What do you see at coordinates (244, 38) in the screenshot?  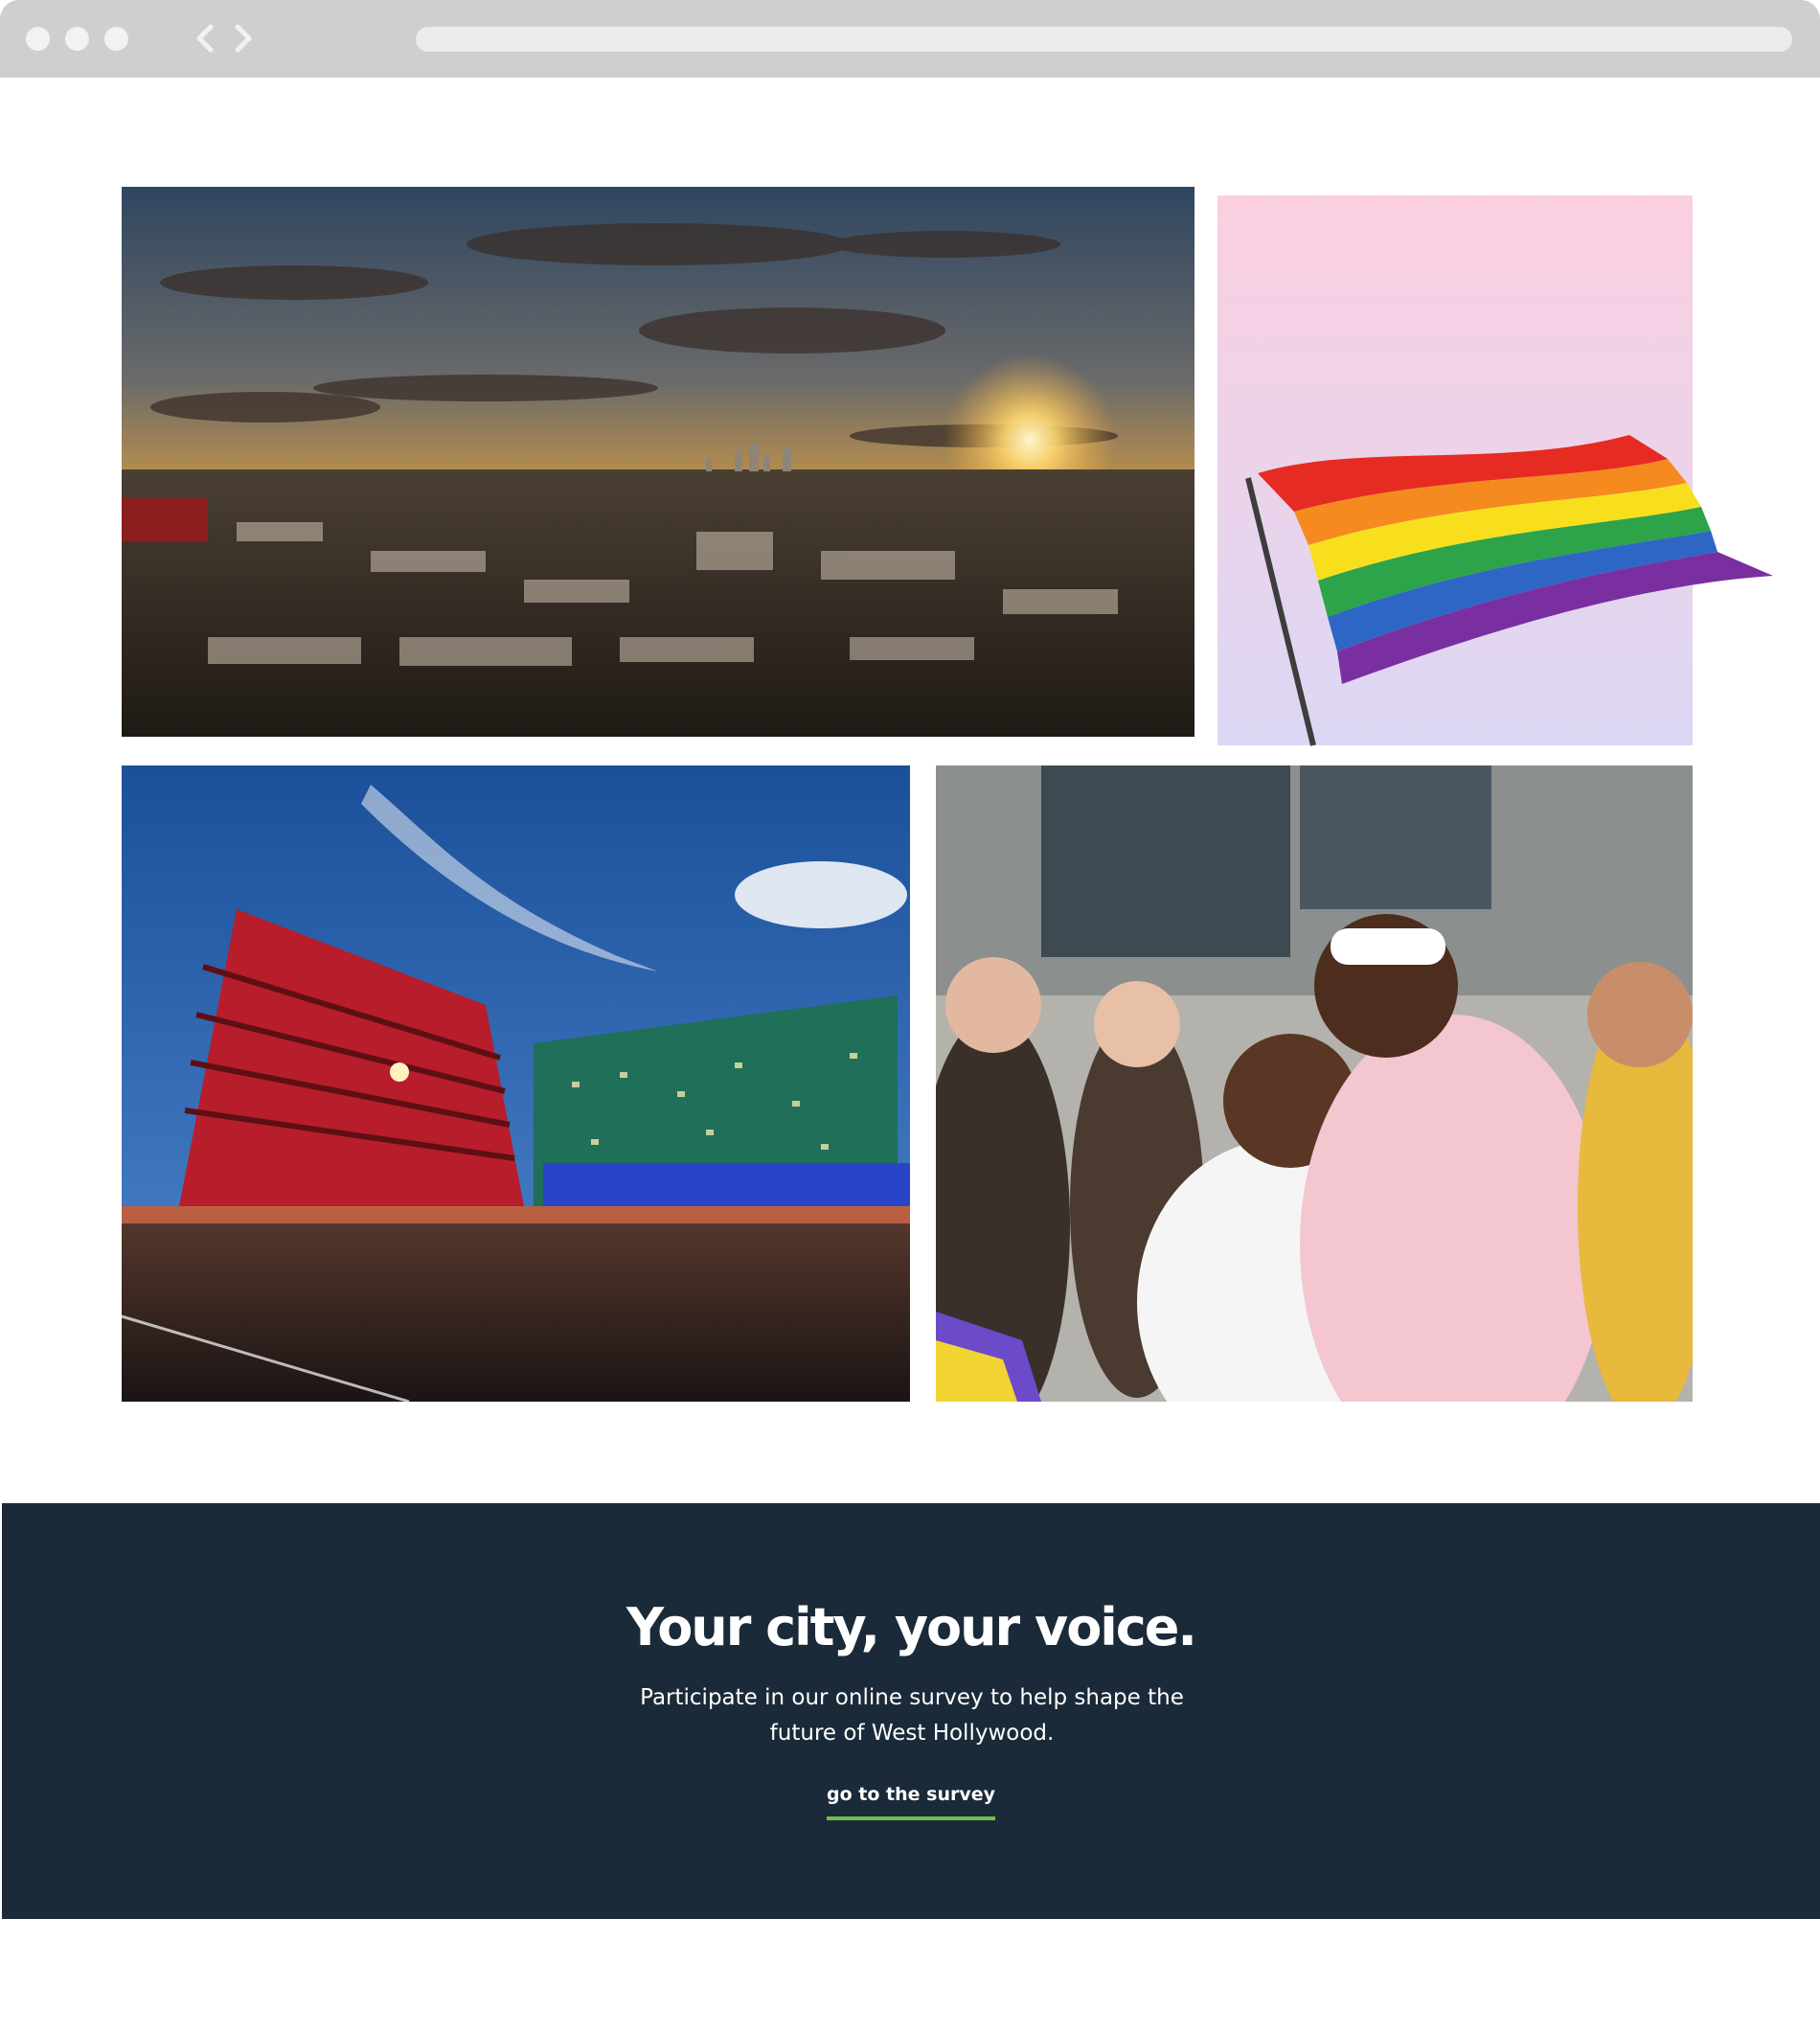 I see `forward-arrow-icon` at bounding box center [244, 38].